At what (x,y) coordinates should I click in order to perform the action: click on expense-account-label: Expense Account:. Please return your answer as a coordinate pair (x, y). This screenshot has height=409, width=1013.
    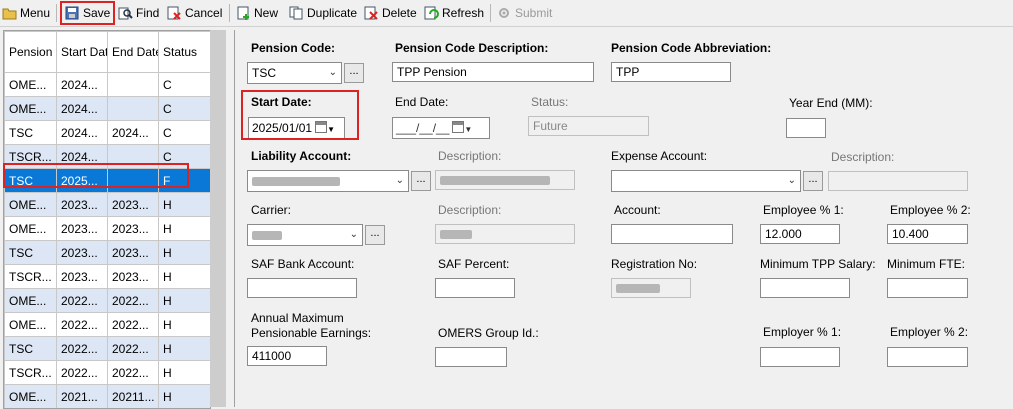
    Looking at the image, I should click on (659, 156).